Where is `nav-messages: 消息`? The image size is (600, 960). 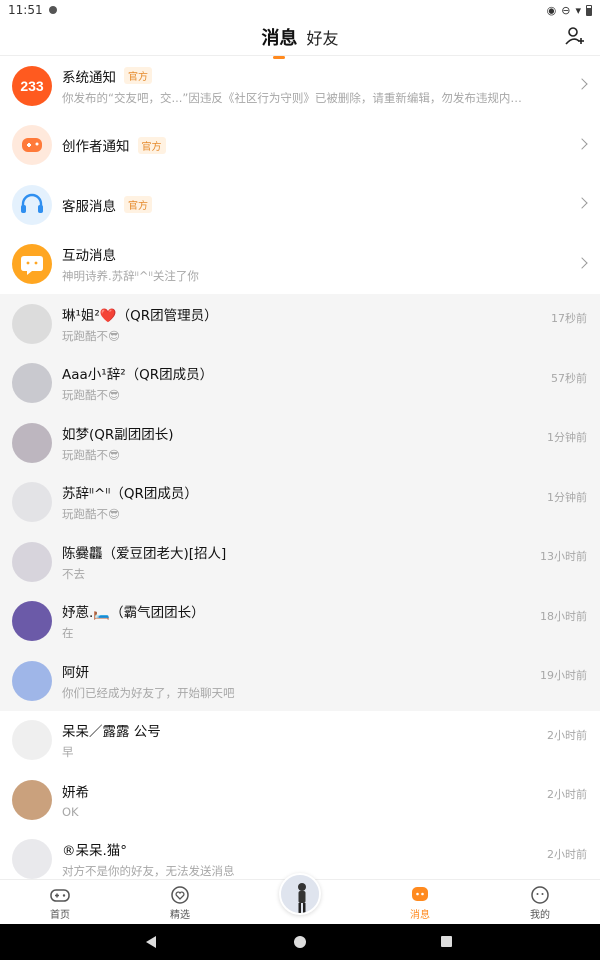 nav-messages: 消息 is located at coordinates (420, 903).